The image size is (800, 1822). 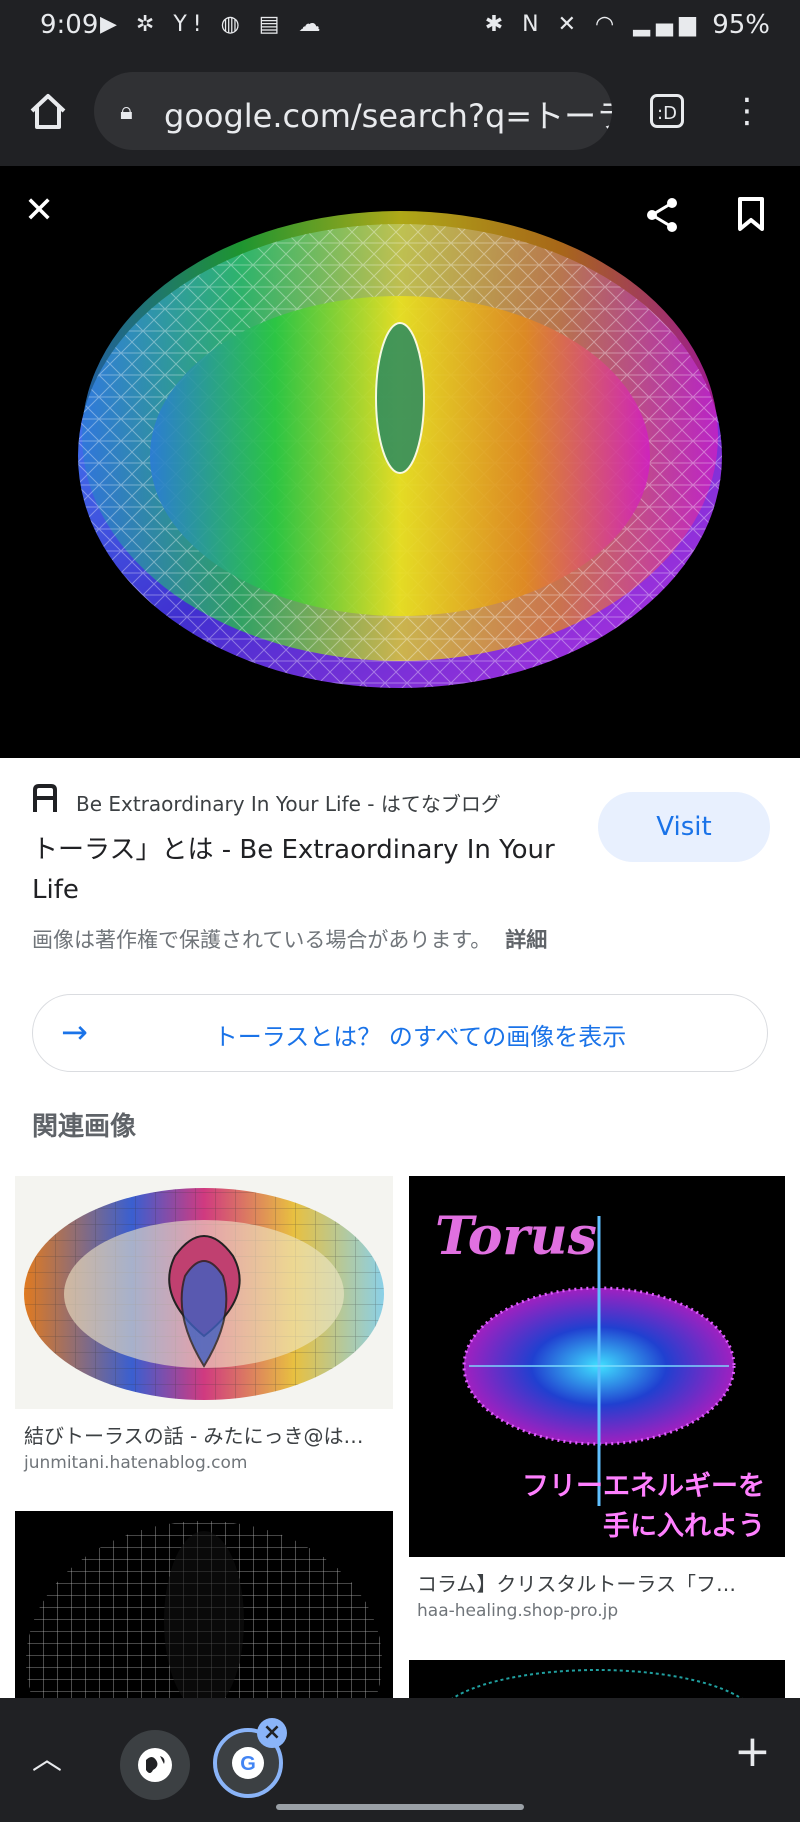 I want to click on battery-level: 95%, so click(x=741, y=25).